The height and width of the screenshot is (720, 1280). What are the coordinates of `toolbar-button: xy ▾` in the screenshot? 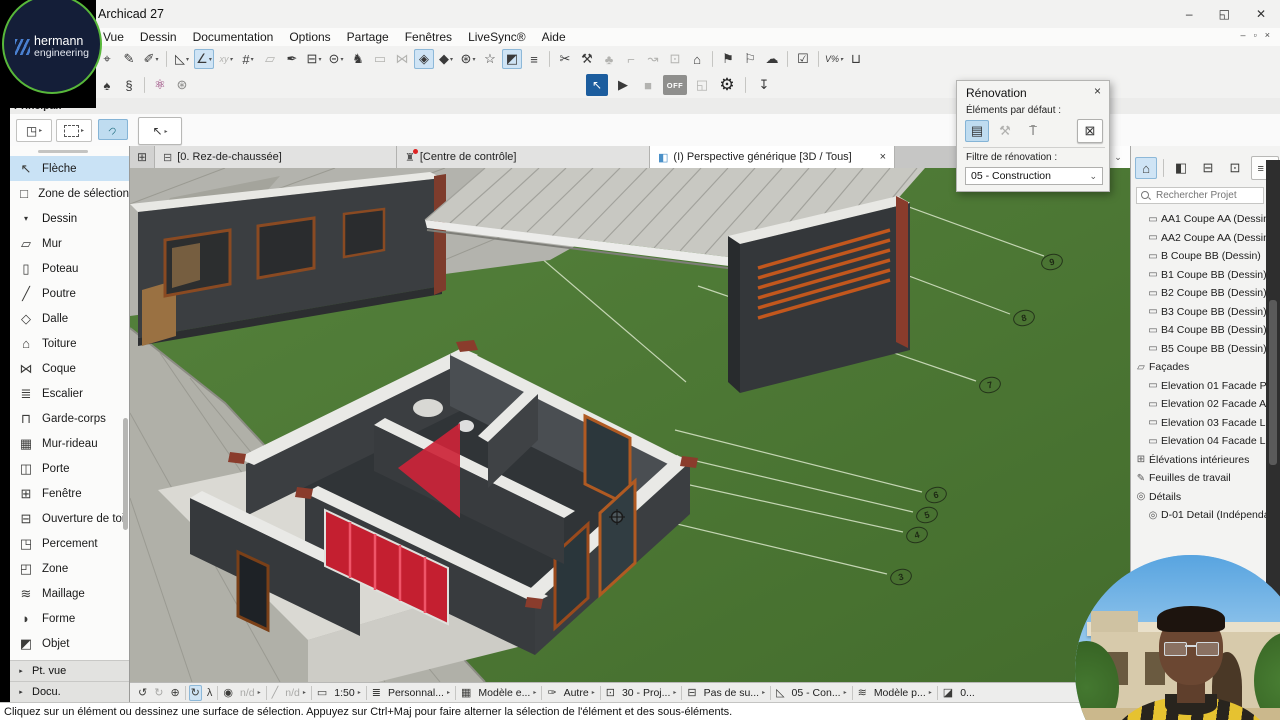 It's located at (226, 59).